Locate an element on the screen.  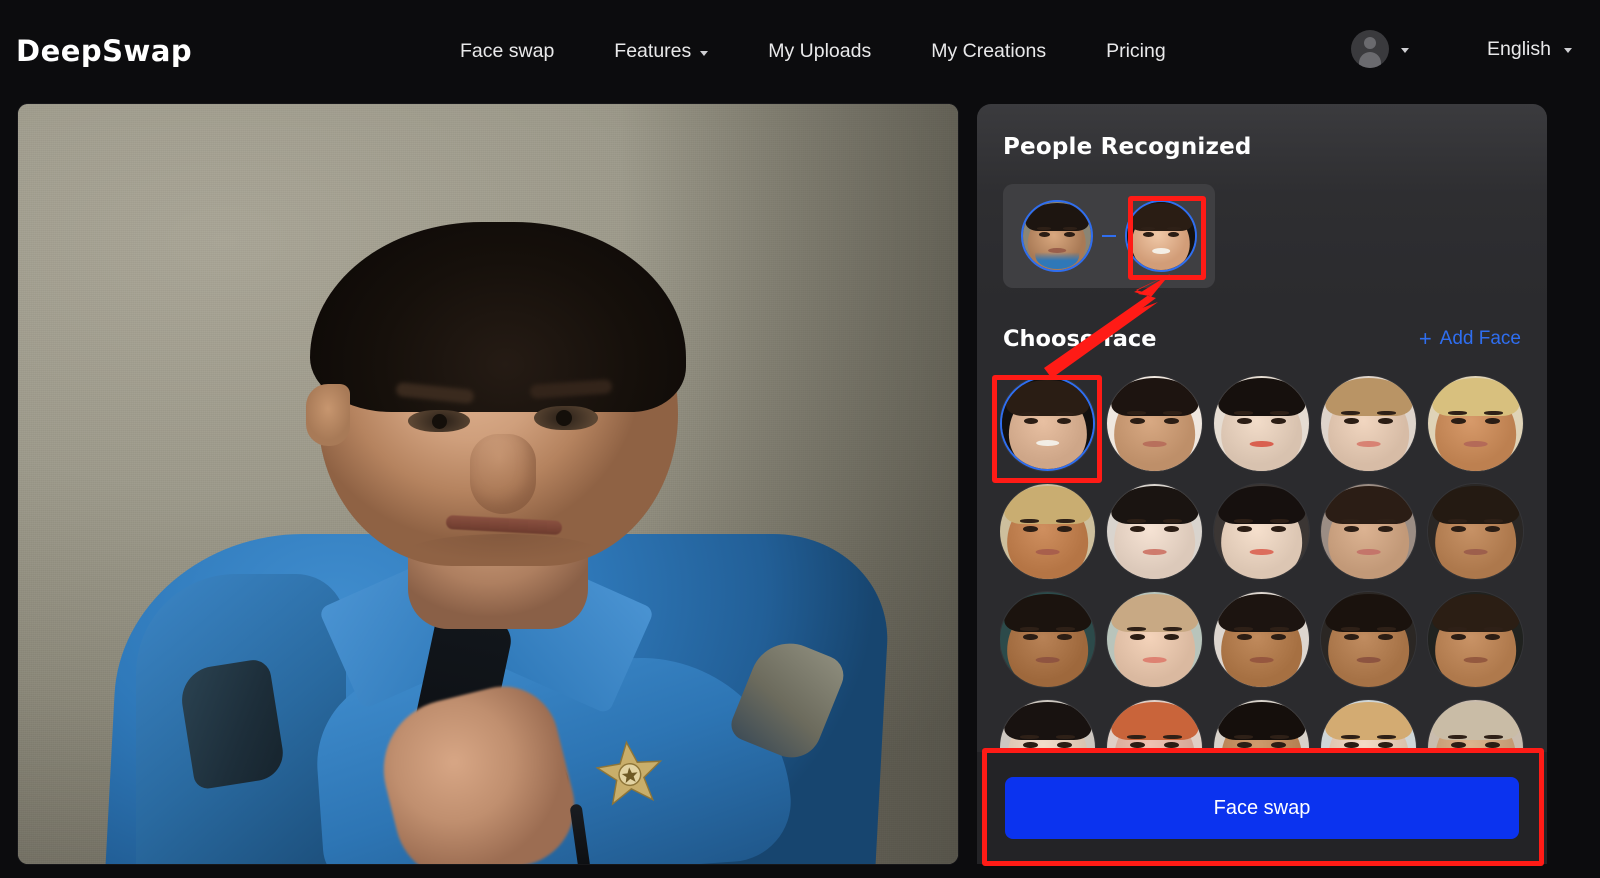
nav-label: My Uploads is located at coordinates (820, 51).